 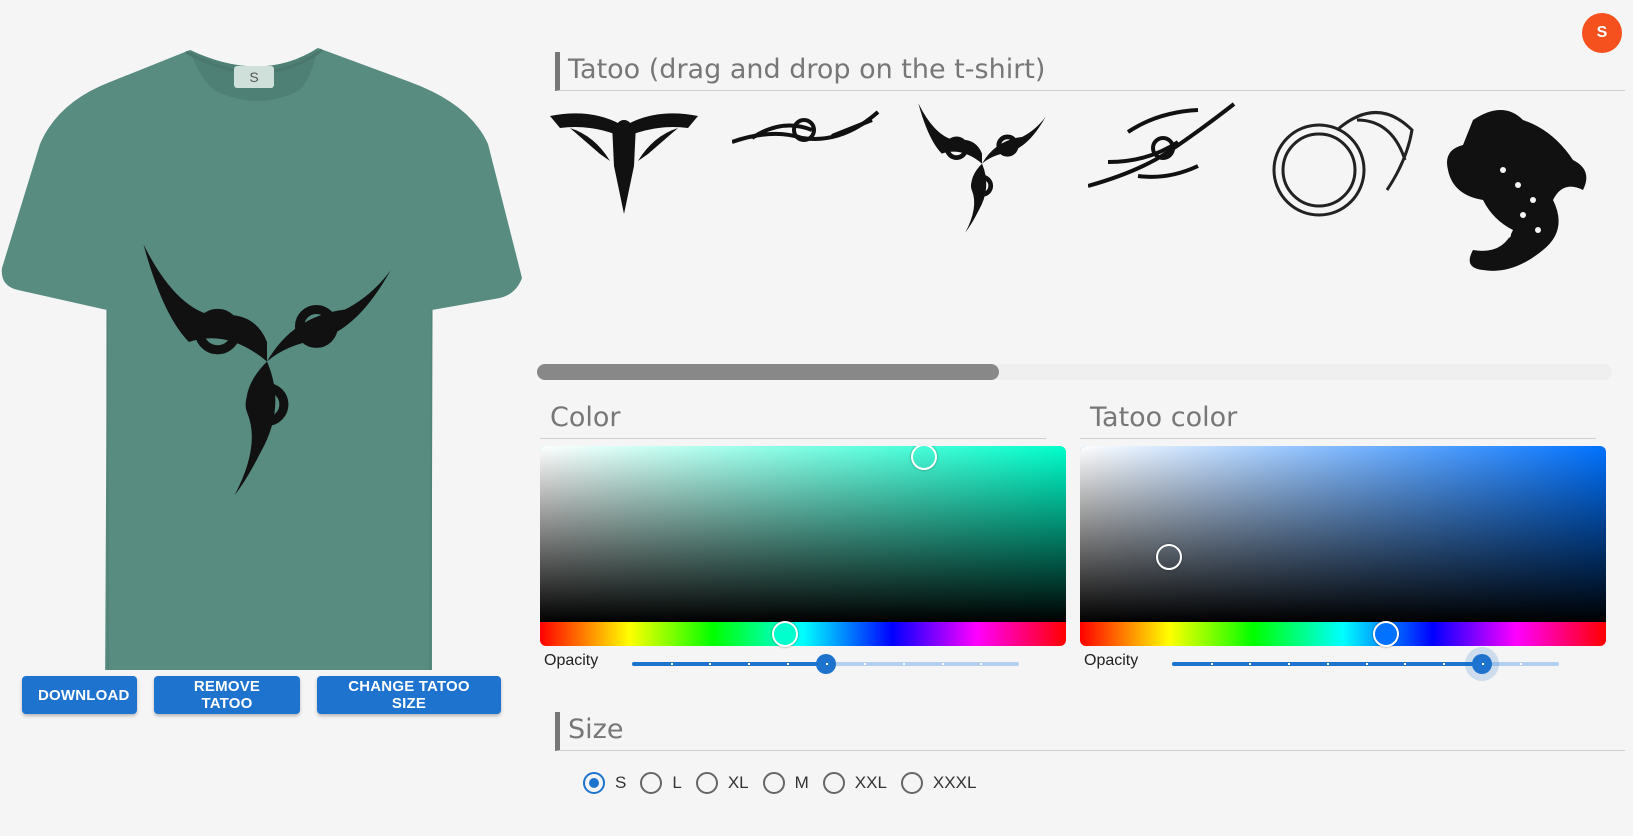 I want to click on tattoo-dragon-icon, so click(x=1518, y=189).